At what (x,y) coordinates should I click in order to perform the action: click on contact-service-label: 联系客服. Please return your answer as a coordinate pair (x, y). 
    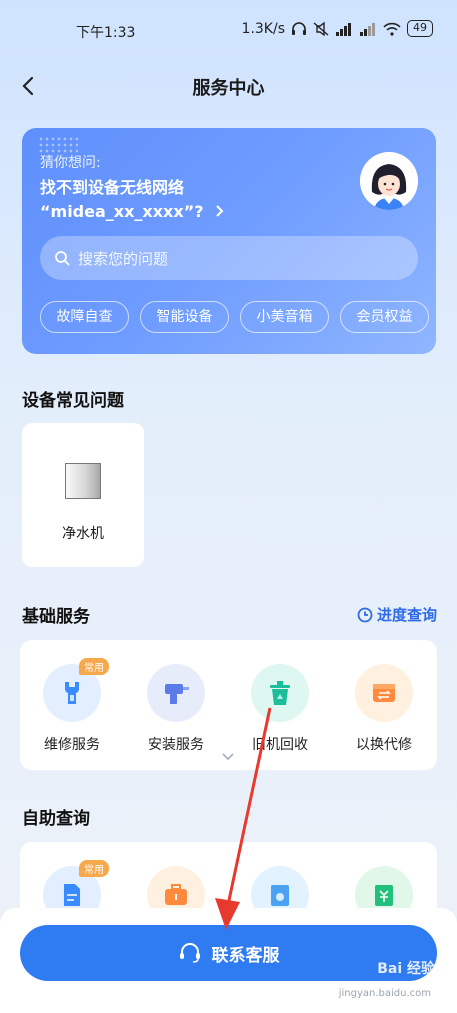
    Looking at the image, I should click on (245, 955).